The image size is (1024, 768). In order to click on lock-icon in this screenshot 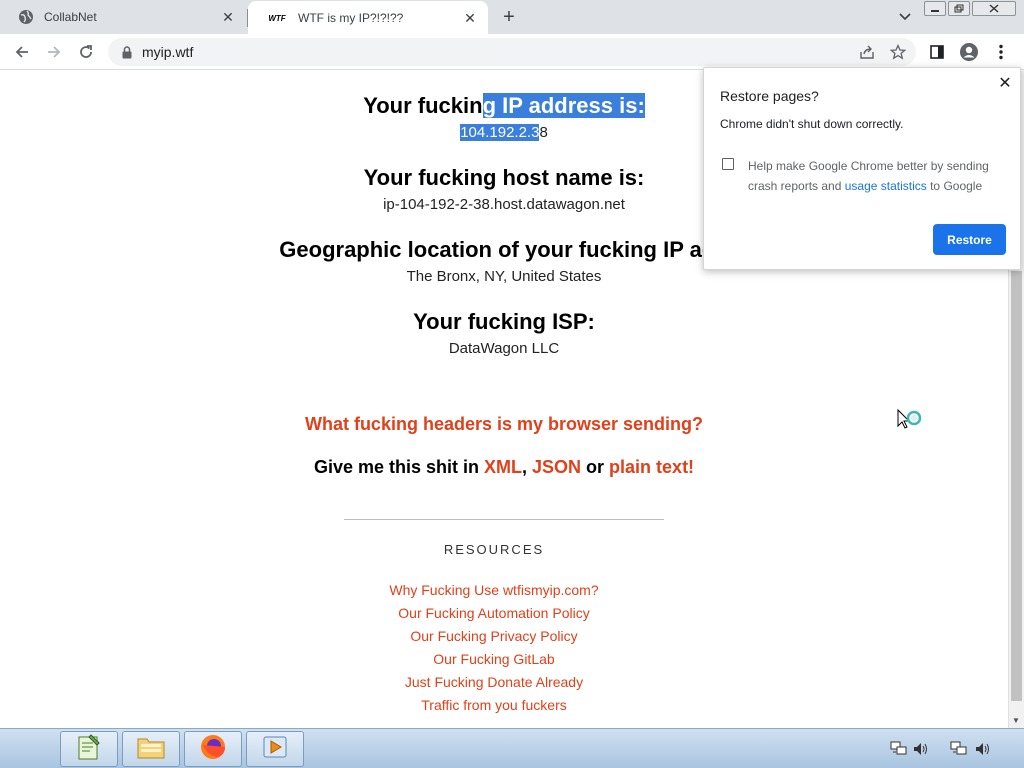, I will do `click(127, 52)`.